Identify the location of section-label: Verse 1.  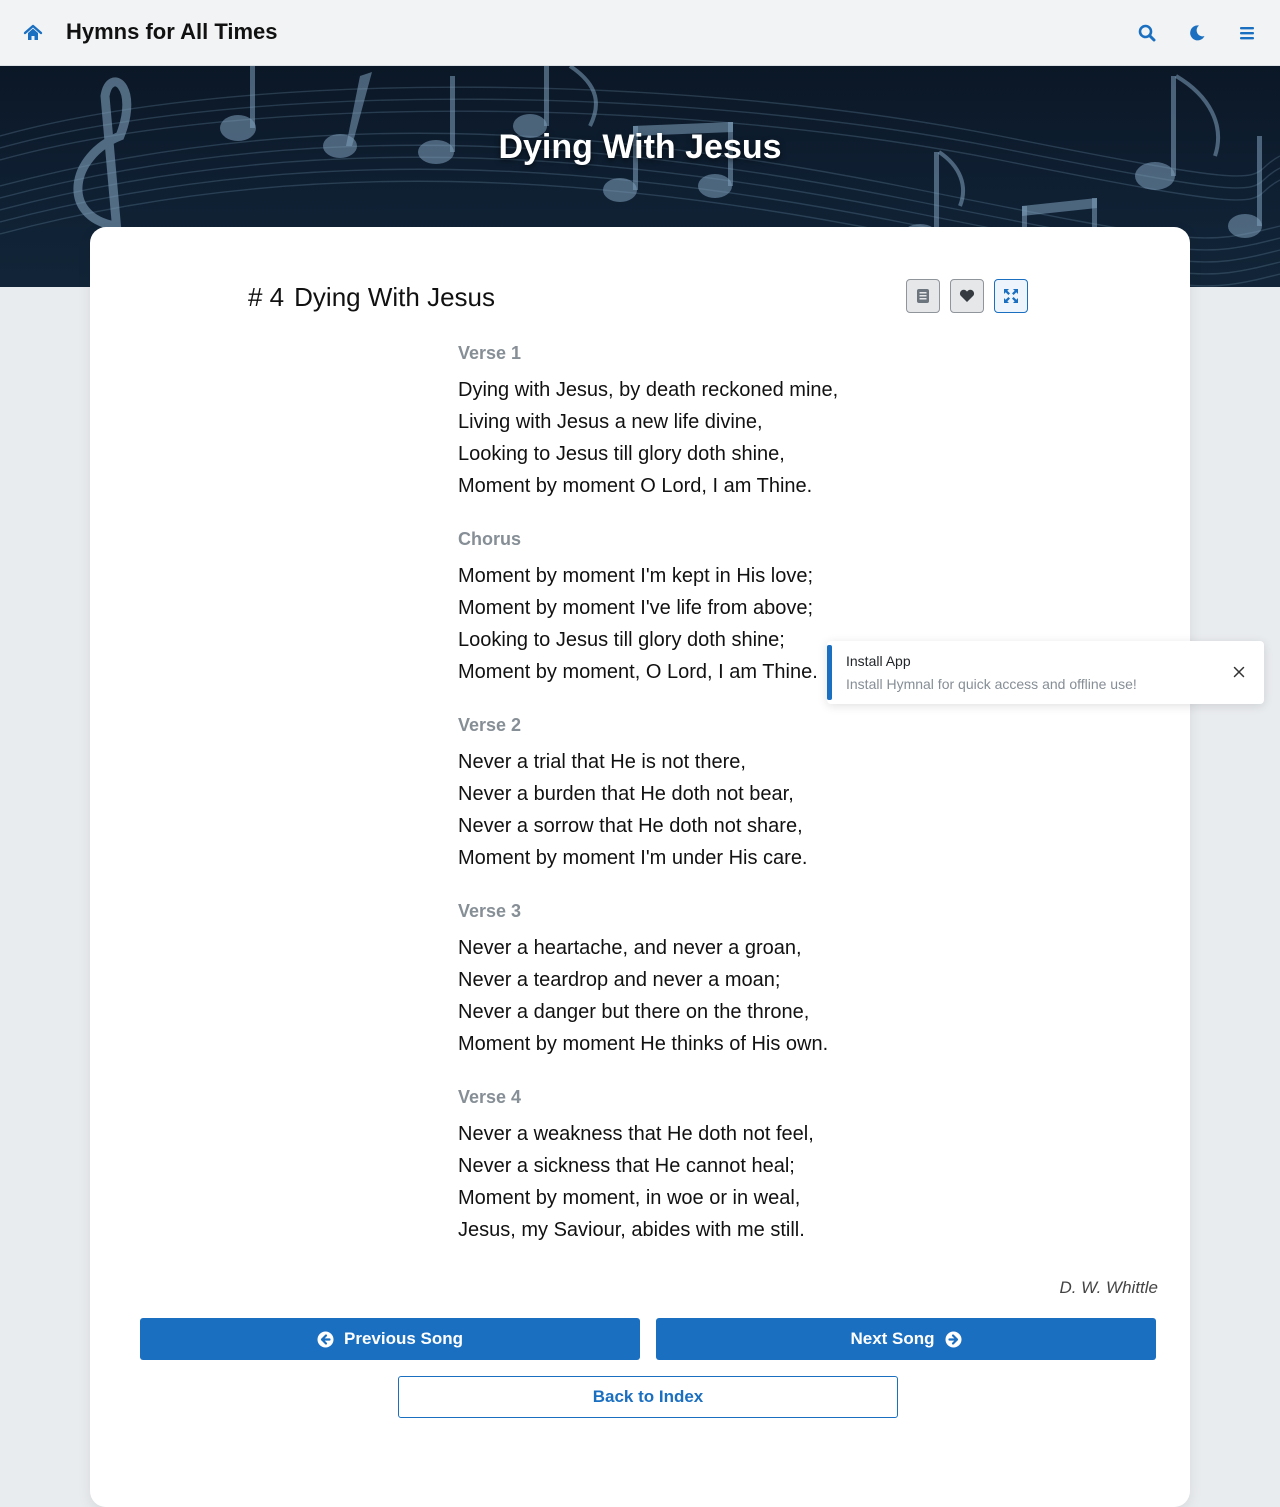
(490, 353).